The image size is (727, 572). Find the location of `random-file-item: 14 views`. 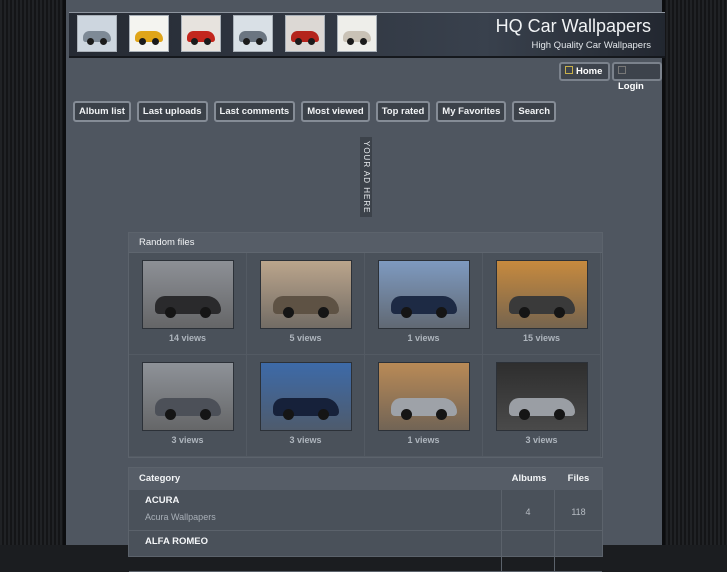

random-file-item: 14 views is located at coordinates (188, 304).